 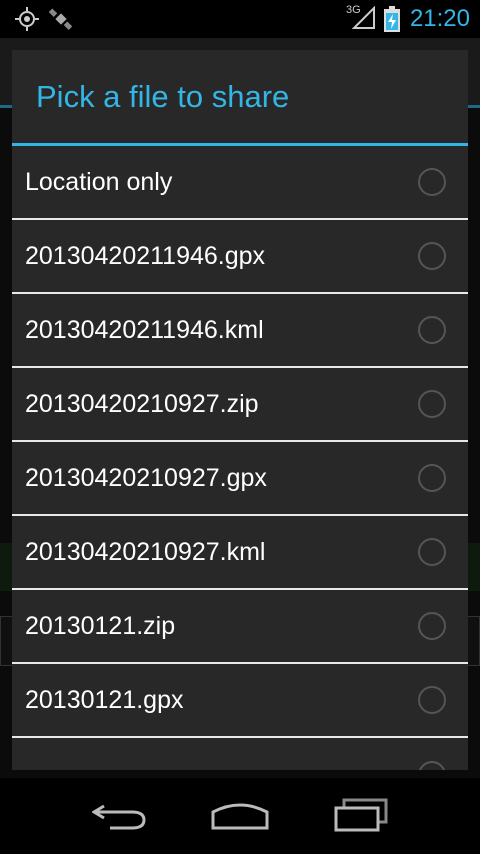 What do you see at coordinates (240, 19) in the screenshot?
I see `status-bar: 3G 21:20` at bounding box center [240, 19].